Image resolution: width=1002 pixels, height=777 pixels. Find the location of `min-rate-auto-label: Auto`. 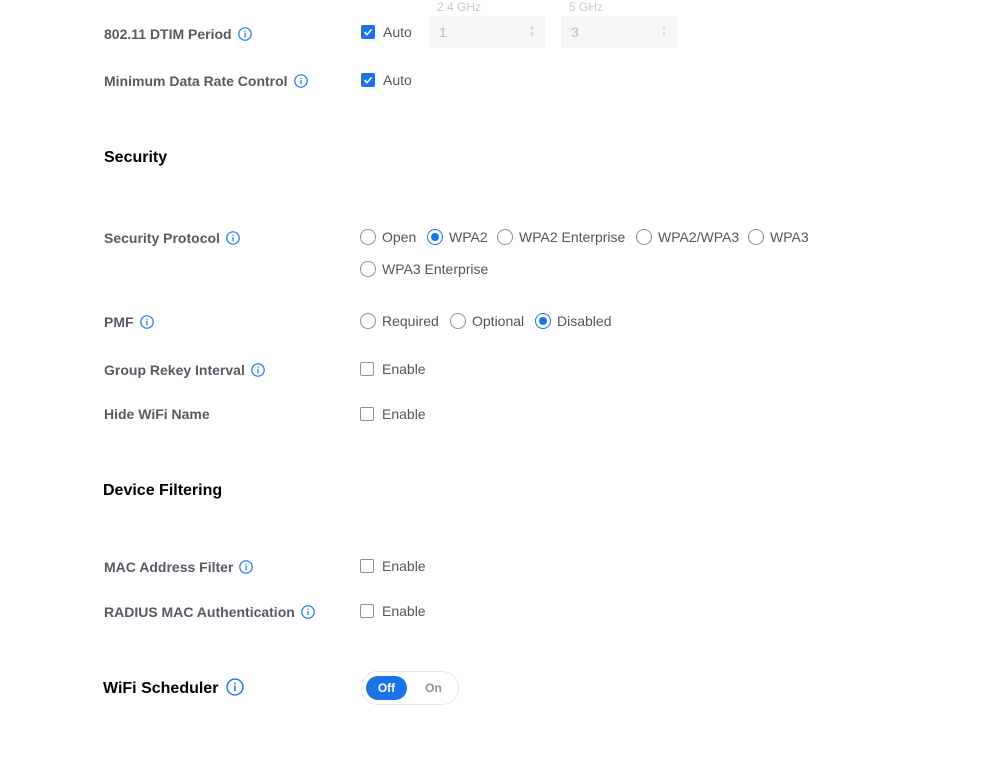

min-rate-auto-label: Auto is located at coordinates (397, 80).